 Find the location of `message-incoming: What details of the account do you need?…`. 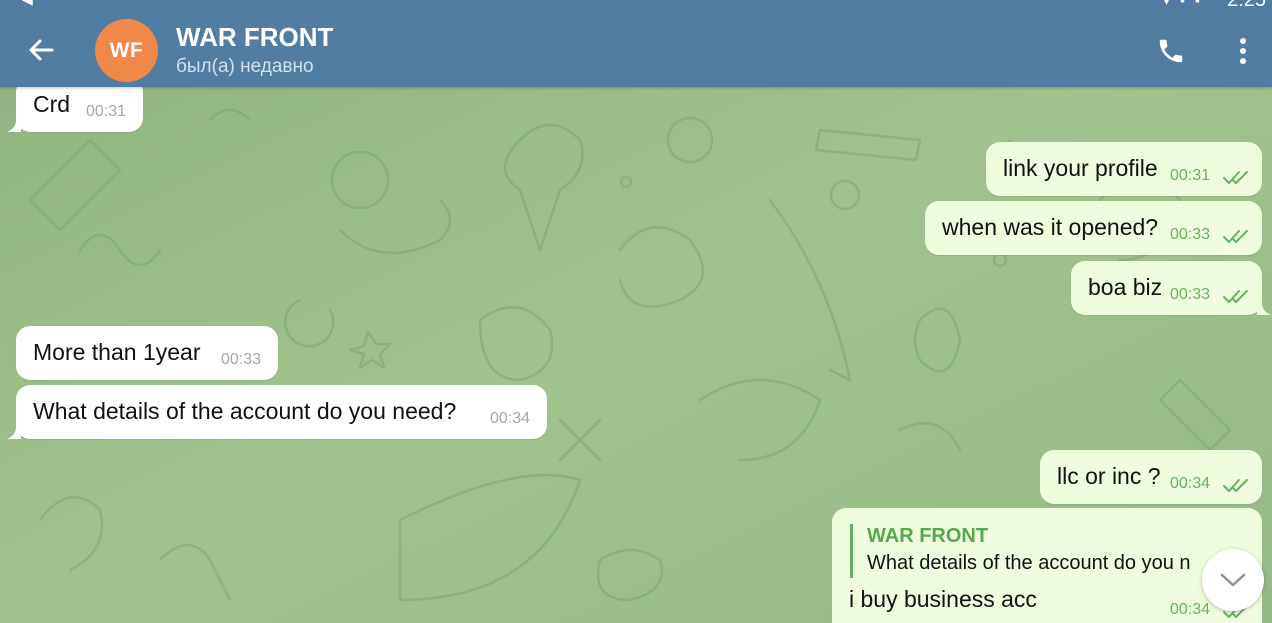

message-incoming: What details of the account do you need?… is located at coordinates (281, 412).